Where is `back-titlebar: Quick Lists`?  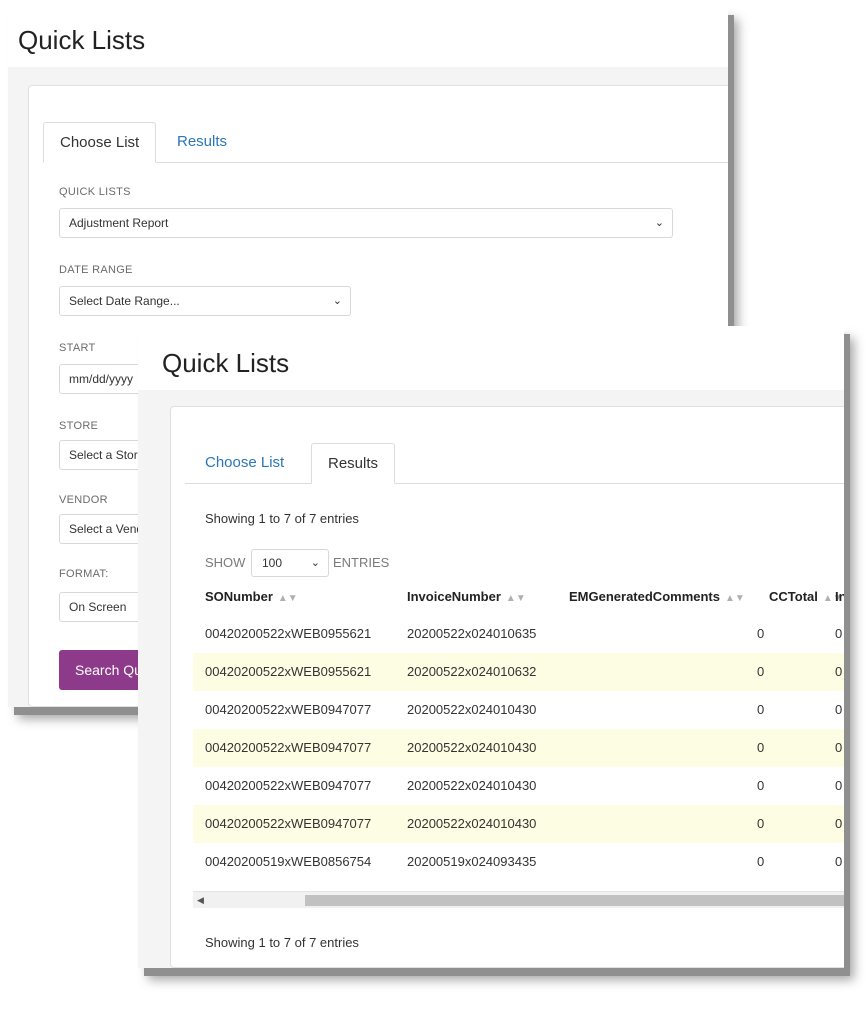 back-titlebar: Quick Lists is located at coordinates (368, 37).